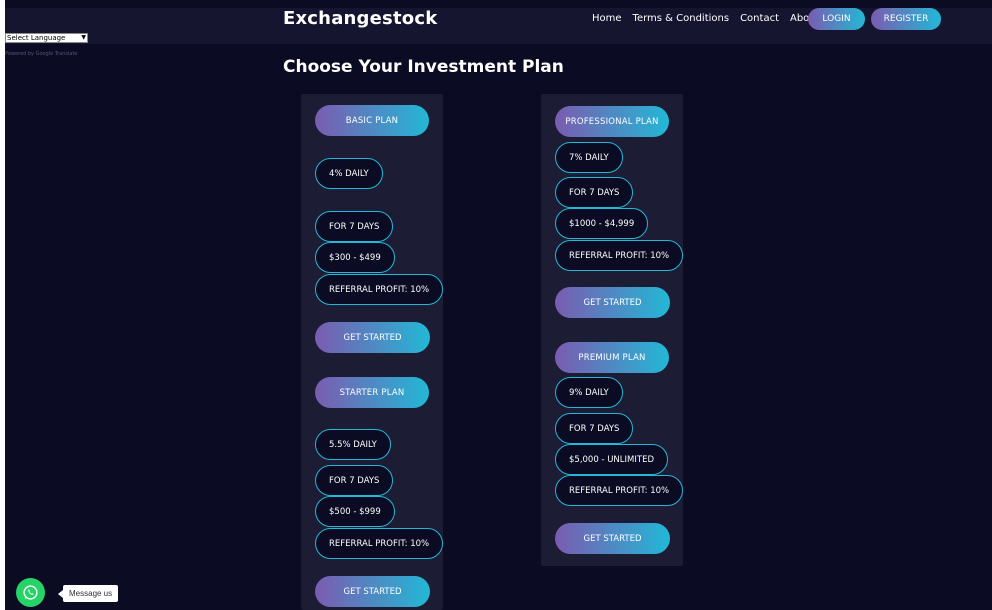 The width and height of the screenshot is (992, 610). I want to click on professional-get-started-button: GET STARTED, so click(612, 302).